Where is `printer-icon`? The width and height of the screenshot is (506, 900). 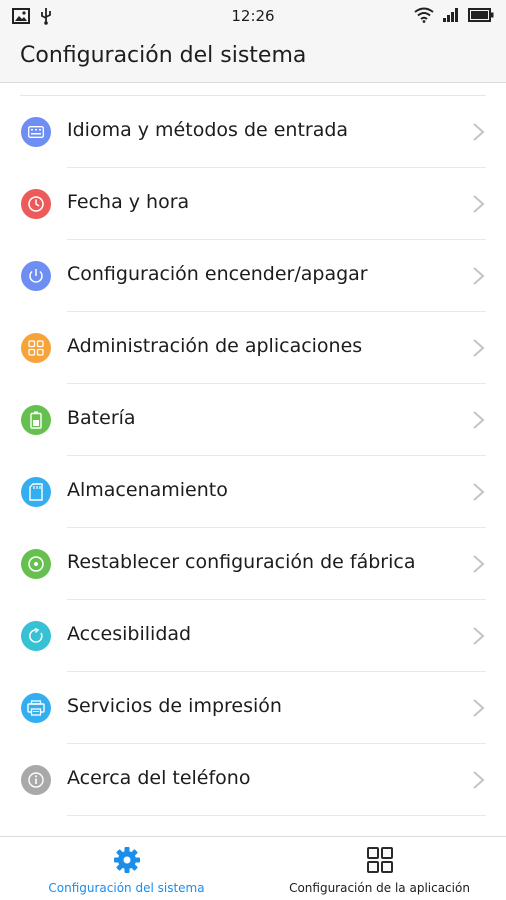 printer-icon is located at coordinates (36, 708).